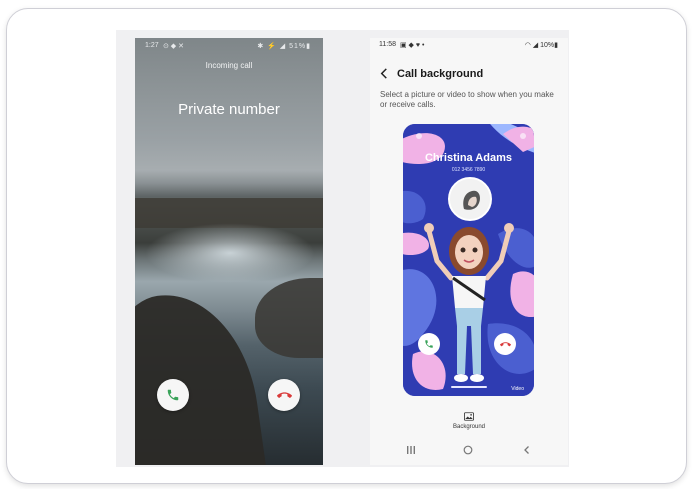 This screenshot has width=693, height=489. I want to click on background-photo-waves, so click(230, 253).